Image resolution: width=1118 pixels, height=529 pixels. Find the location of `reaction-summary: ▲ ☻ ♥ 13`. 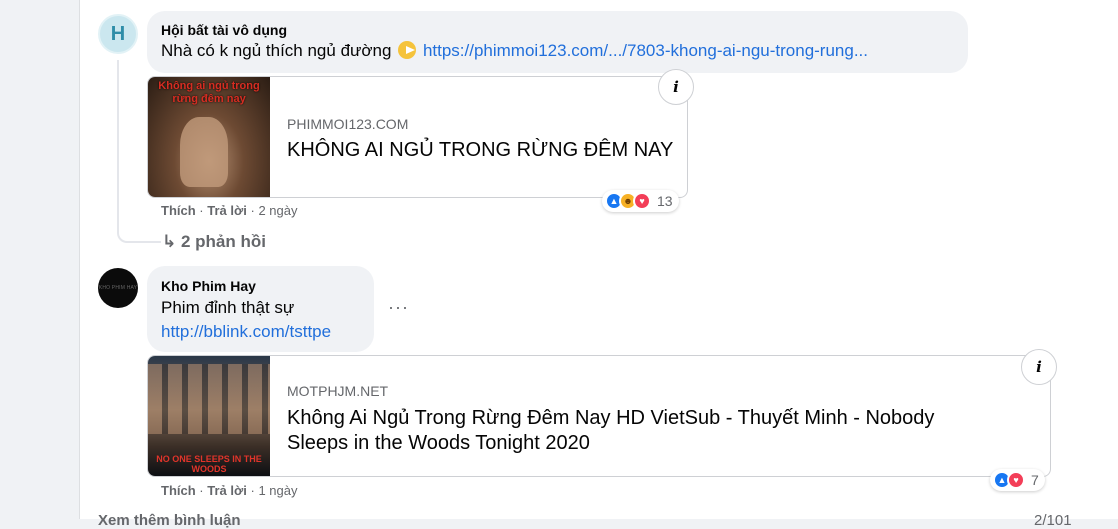

reaction-summary: ▲ ☻ ♥ 13 is located at coordinates (640, 201).